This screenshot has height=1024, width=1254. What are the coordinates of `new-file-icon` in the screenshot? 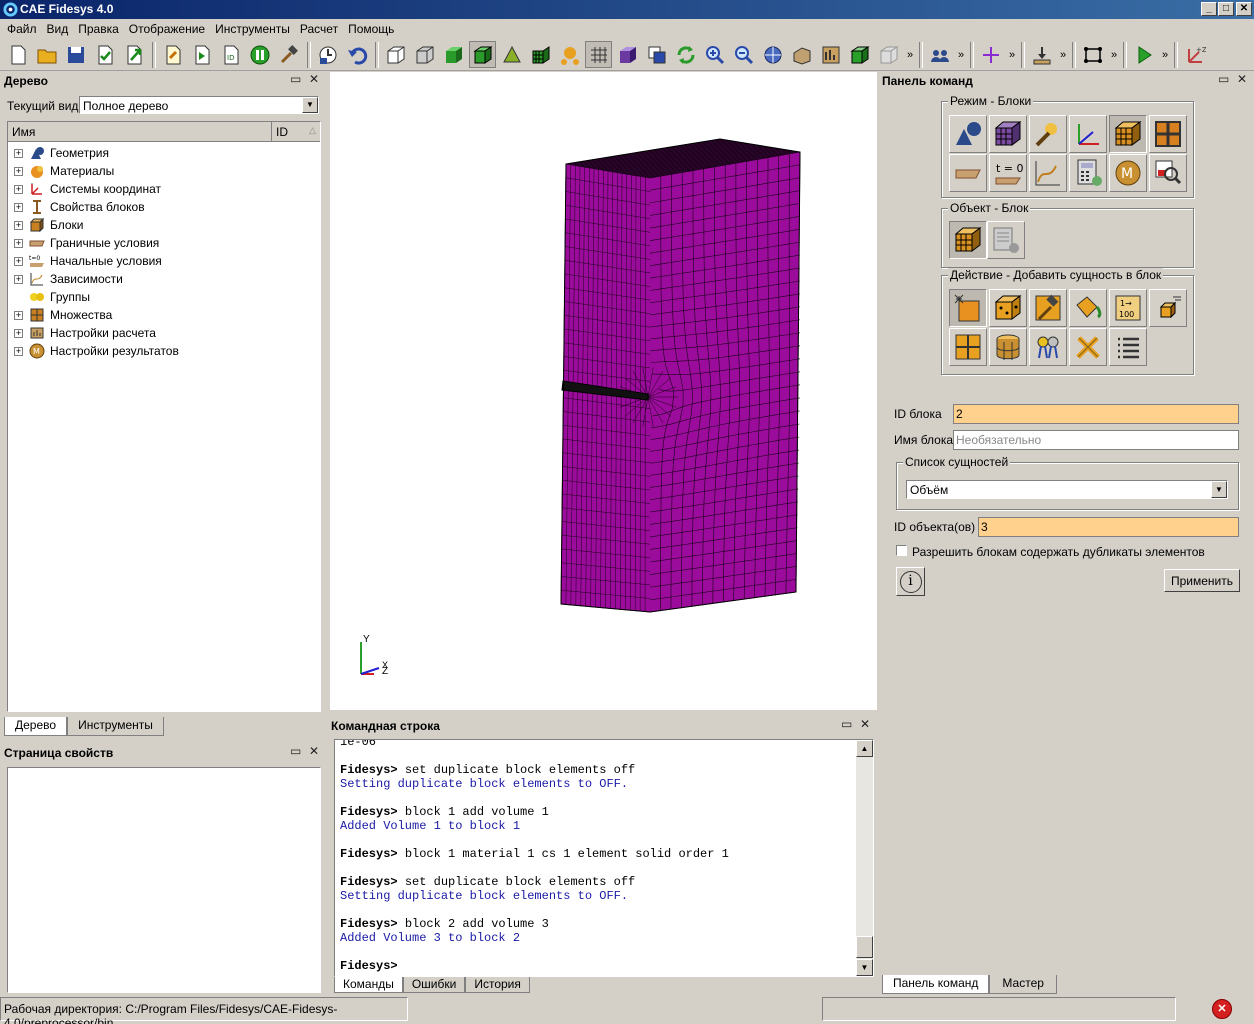 It's located at (17, 54).